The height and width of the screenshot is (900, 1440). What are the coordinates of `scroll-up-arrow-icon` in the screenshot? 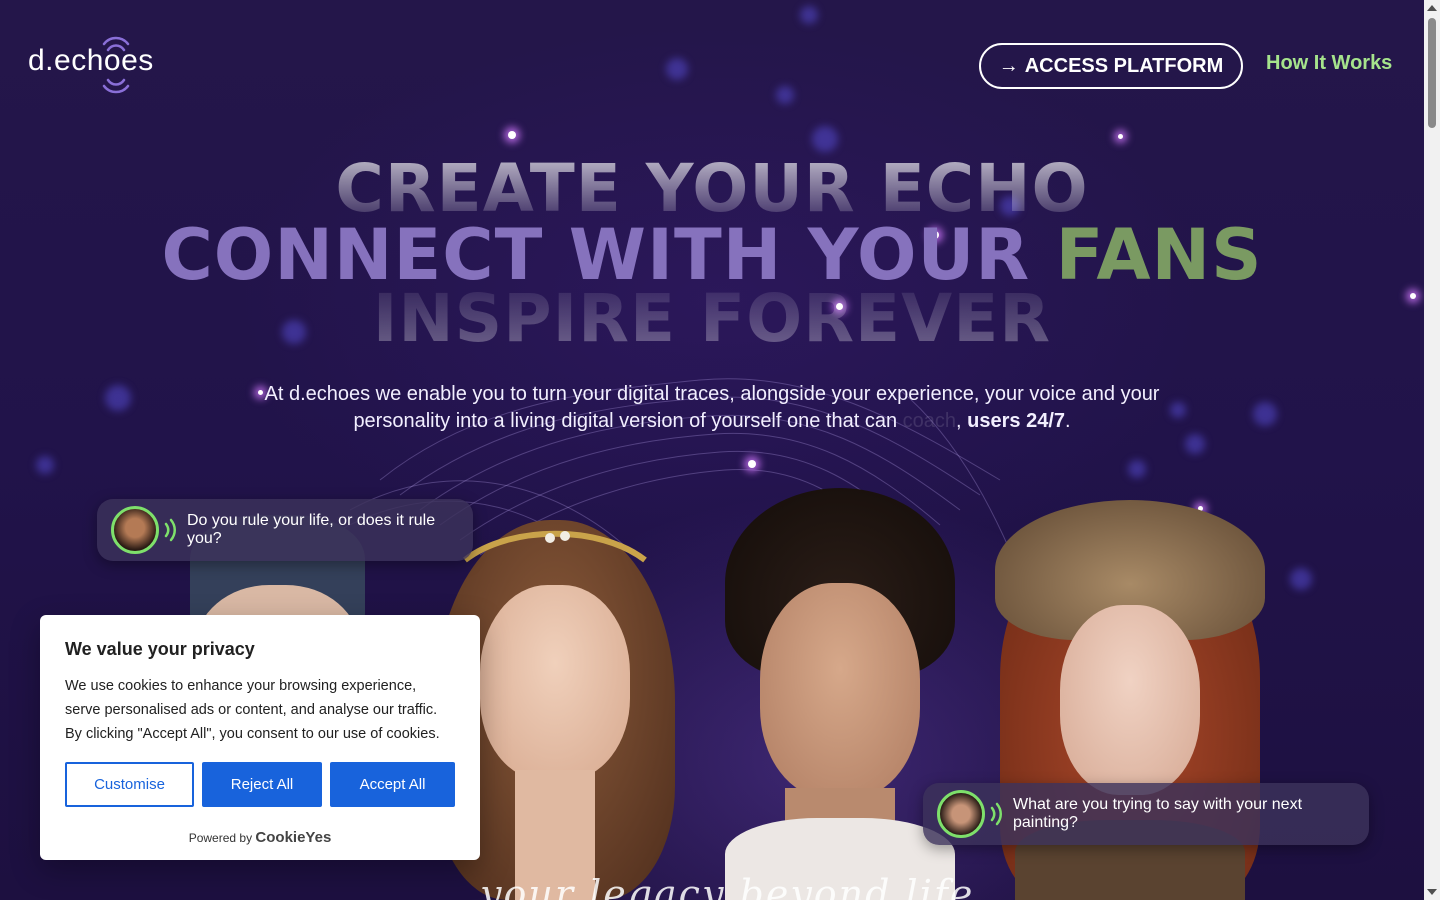 It's located at (1432, 8).